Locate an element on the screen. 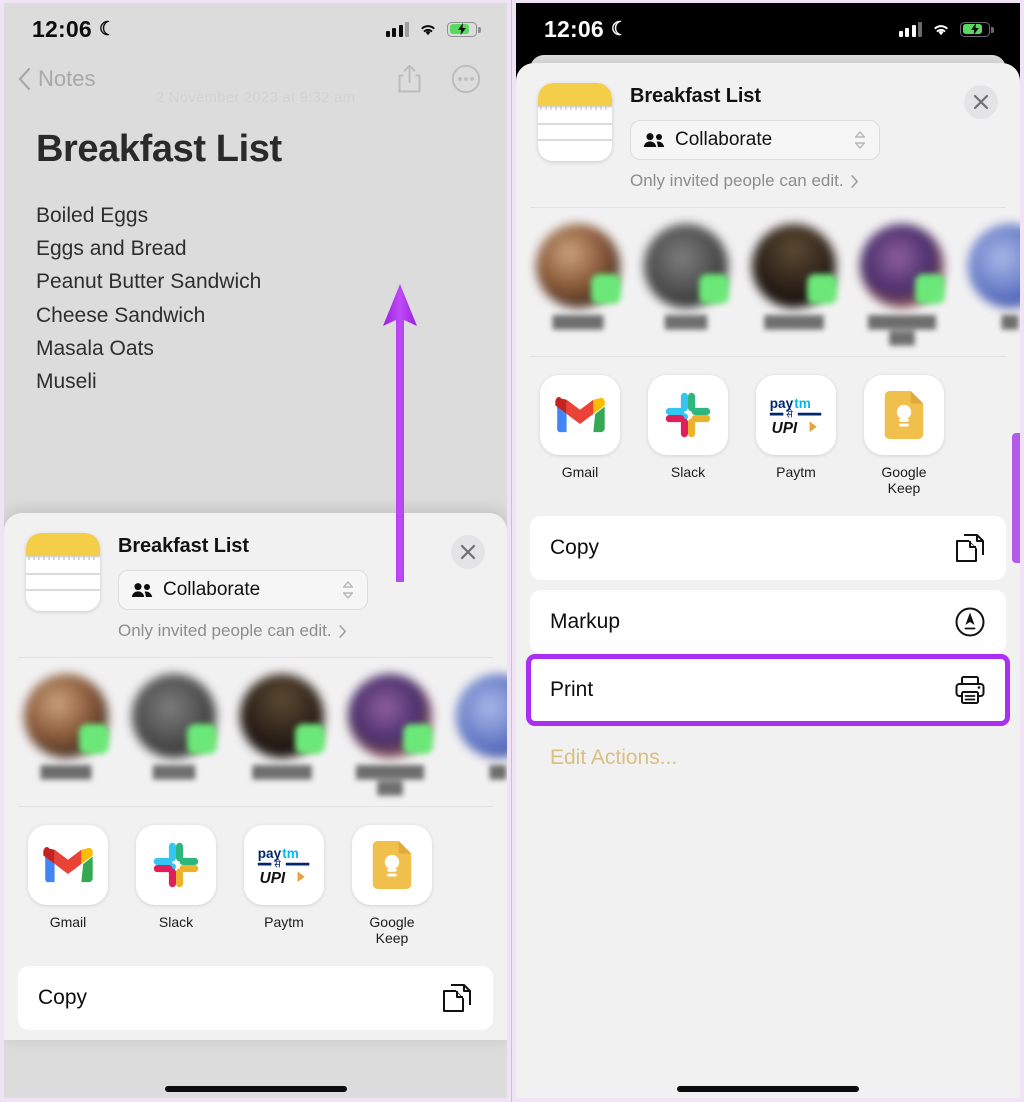  do-not-disturb-moon-icon: ☾ is located at coordinates (619, 29).